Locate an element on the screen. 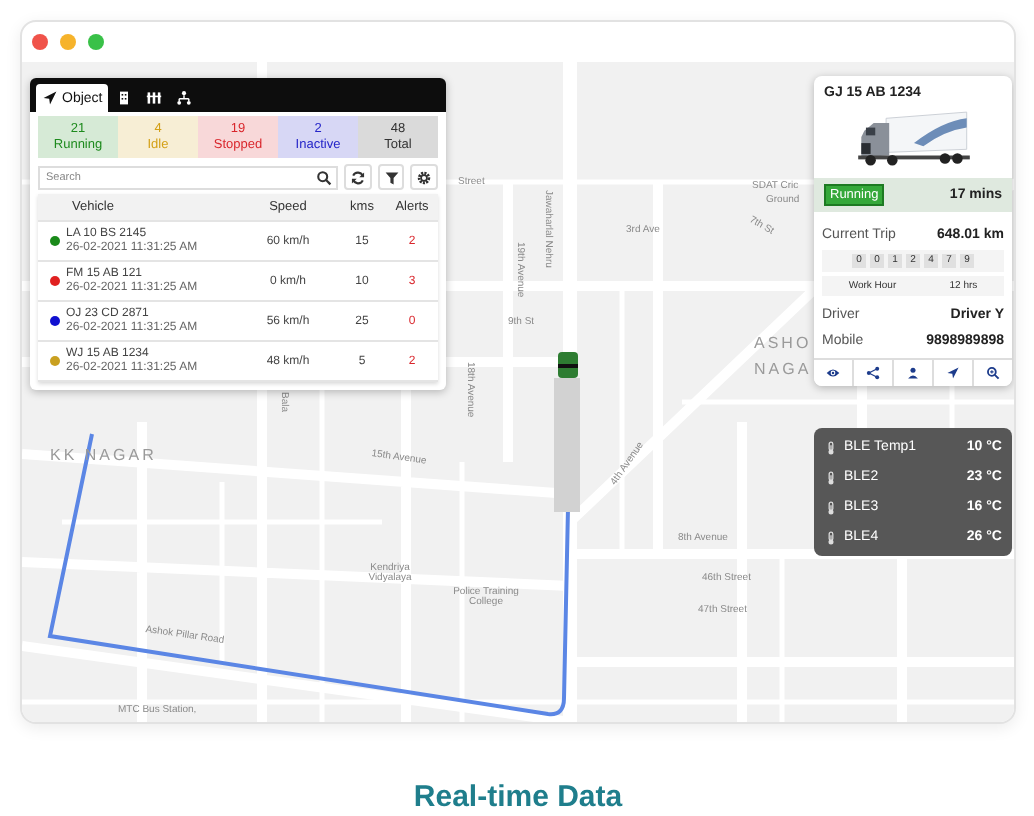  eye-icon is located at coordinates (833, 373).